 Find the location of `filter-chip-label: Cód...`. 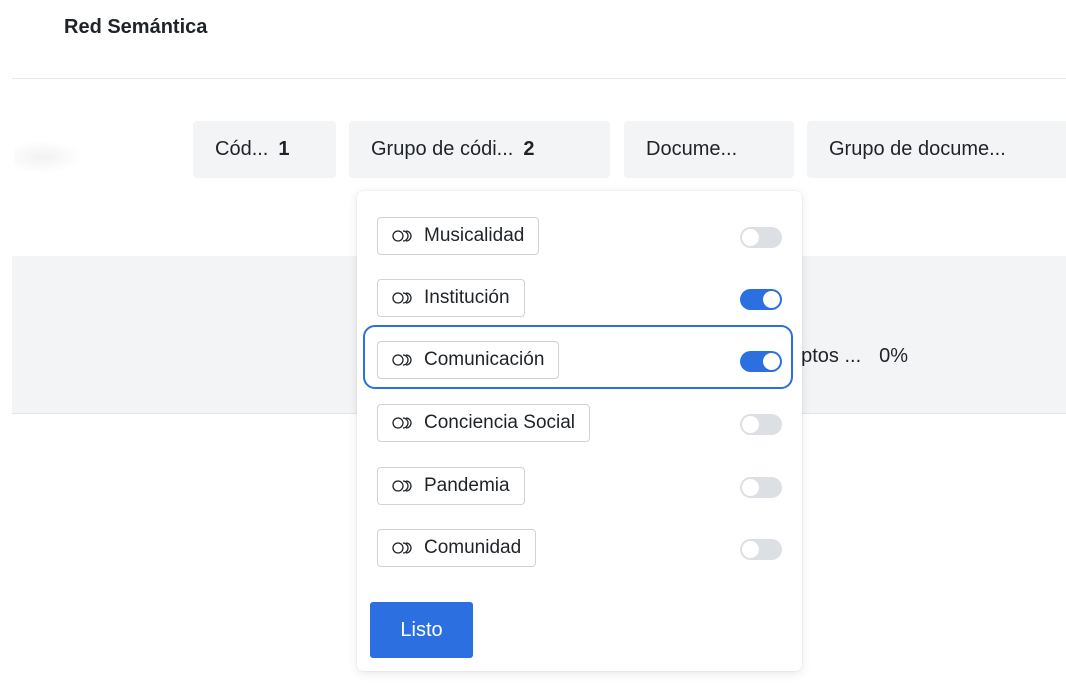

filter-chip-label: Cód... is located at coordinates (242, 149).